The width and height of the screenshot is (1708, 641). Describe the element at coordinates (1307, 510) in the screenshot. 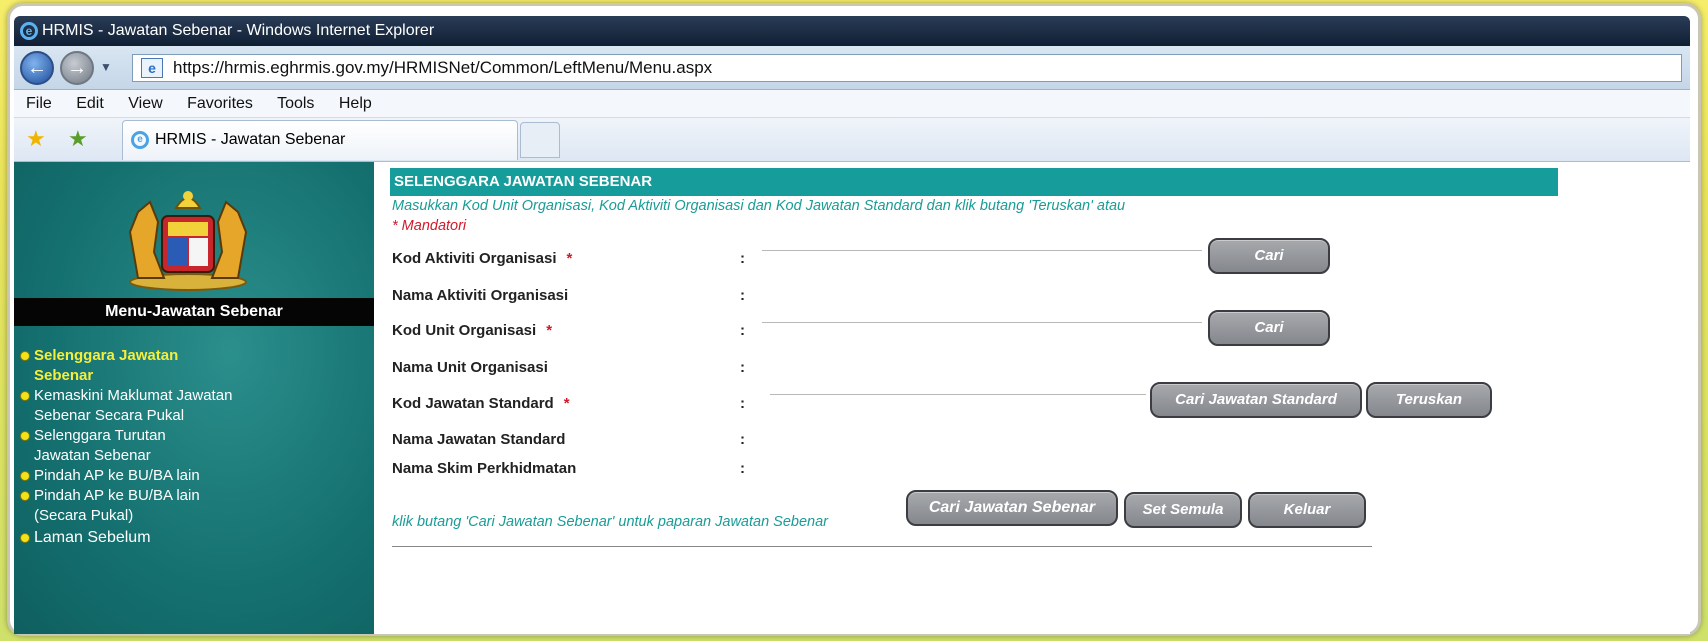

I see `keluar-button: Keluar` at that location.